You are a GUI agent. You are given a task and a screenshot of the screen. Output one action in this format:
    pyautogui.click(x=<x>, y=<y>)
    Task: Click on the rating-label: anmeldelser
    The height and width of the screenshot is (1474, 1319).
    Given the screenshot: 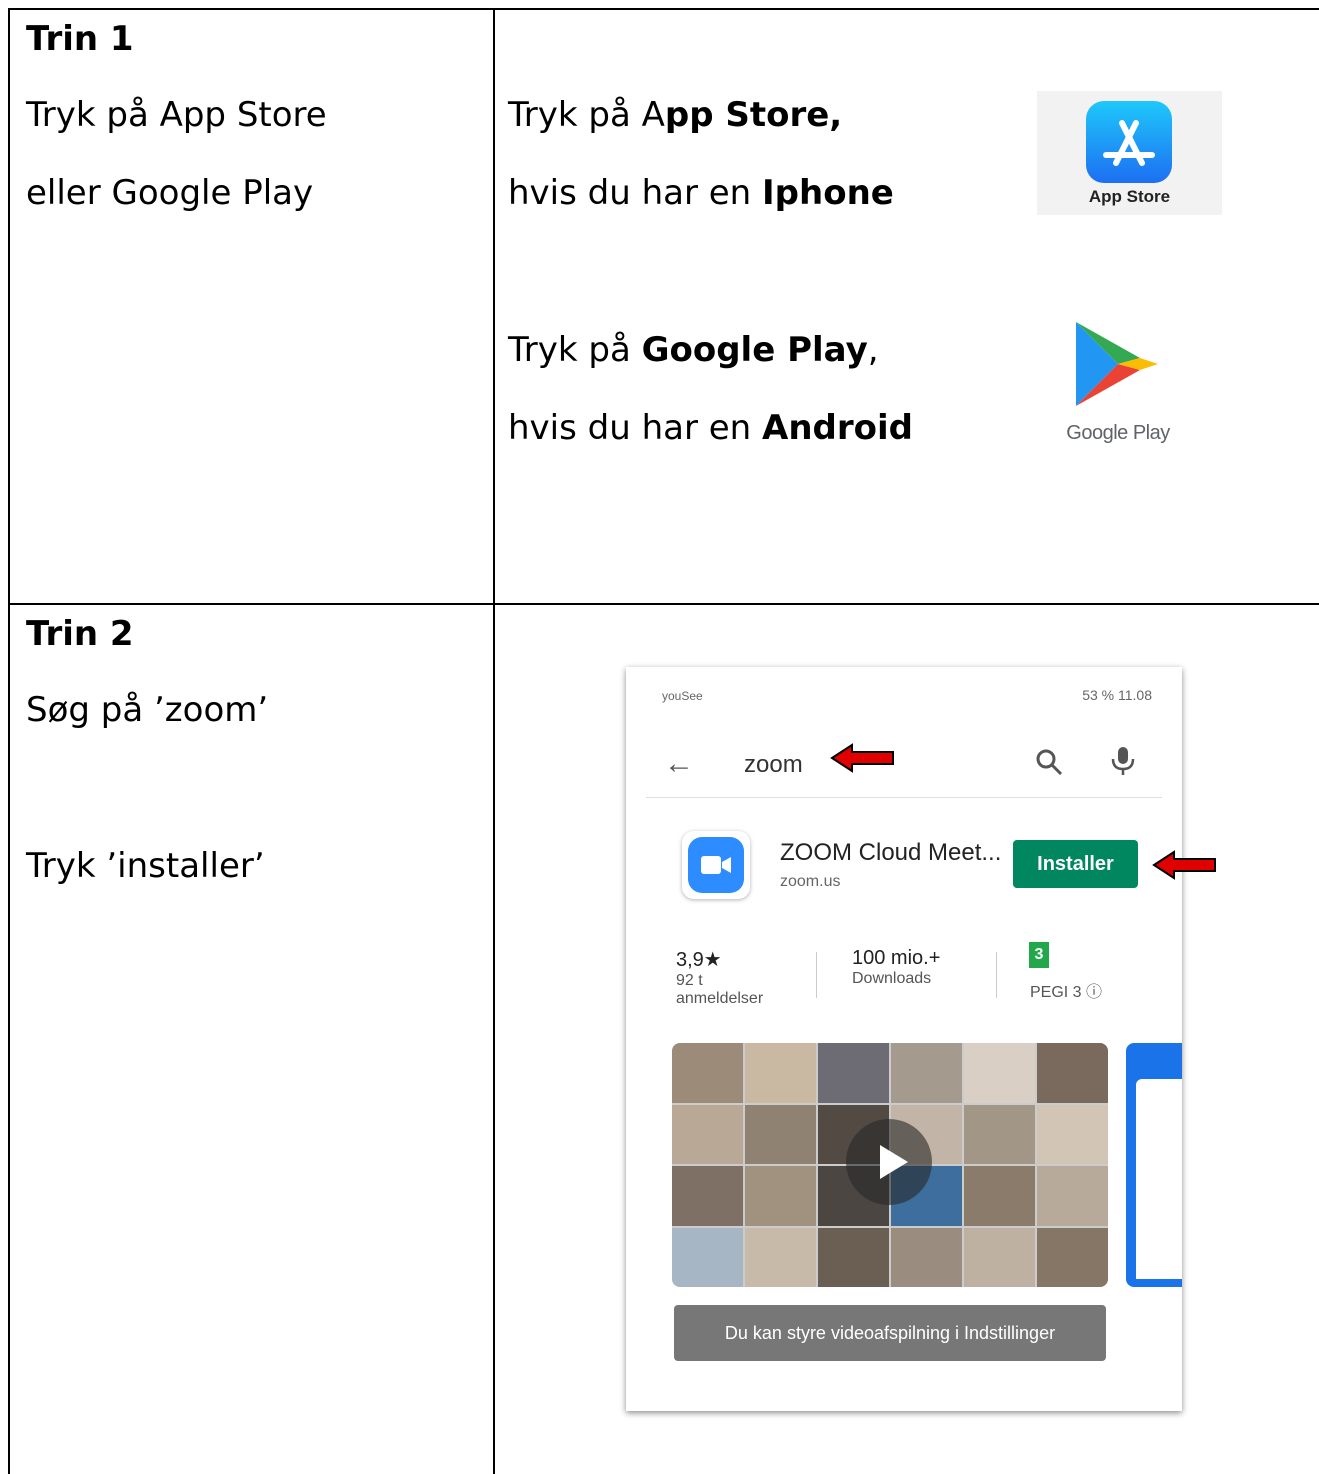 What is the action you would take?
    pyautogui.click(x=720, y=998)
    